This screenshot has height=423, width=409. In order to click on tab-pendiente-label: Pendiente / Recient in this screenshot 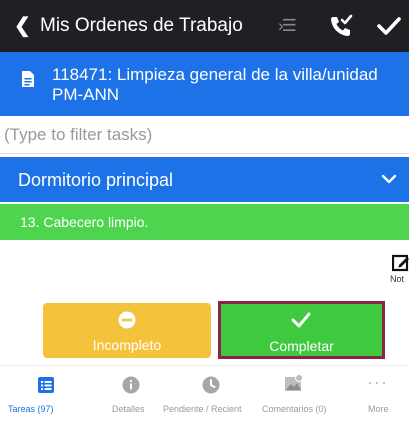, I will do `click(202, 409)`.